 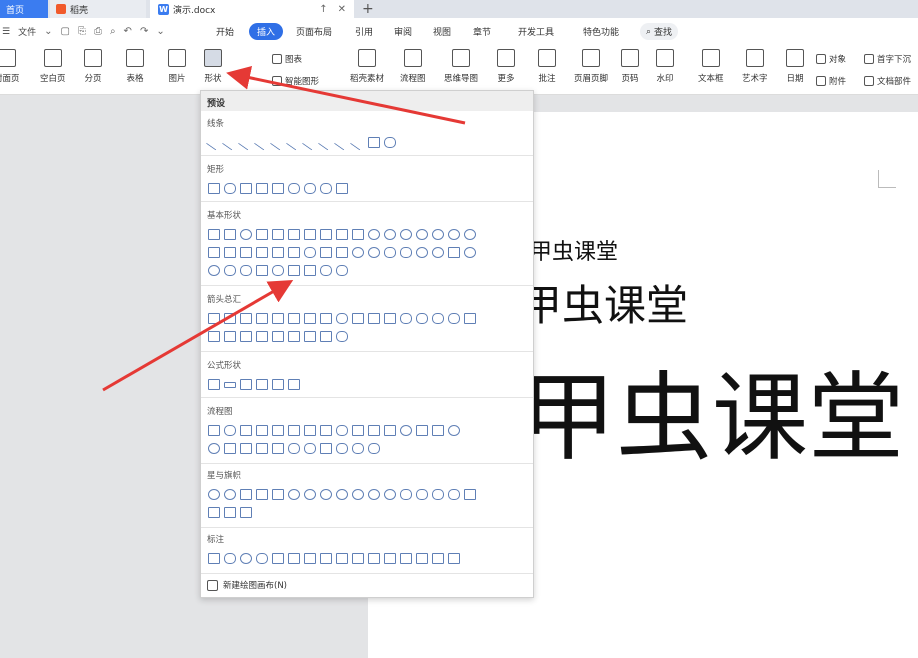 I want to click on arrow-to-brace-shape, so click(x=198, y=335).